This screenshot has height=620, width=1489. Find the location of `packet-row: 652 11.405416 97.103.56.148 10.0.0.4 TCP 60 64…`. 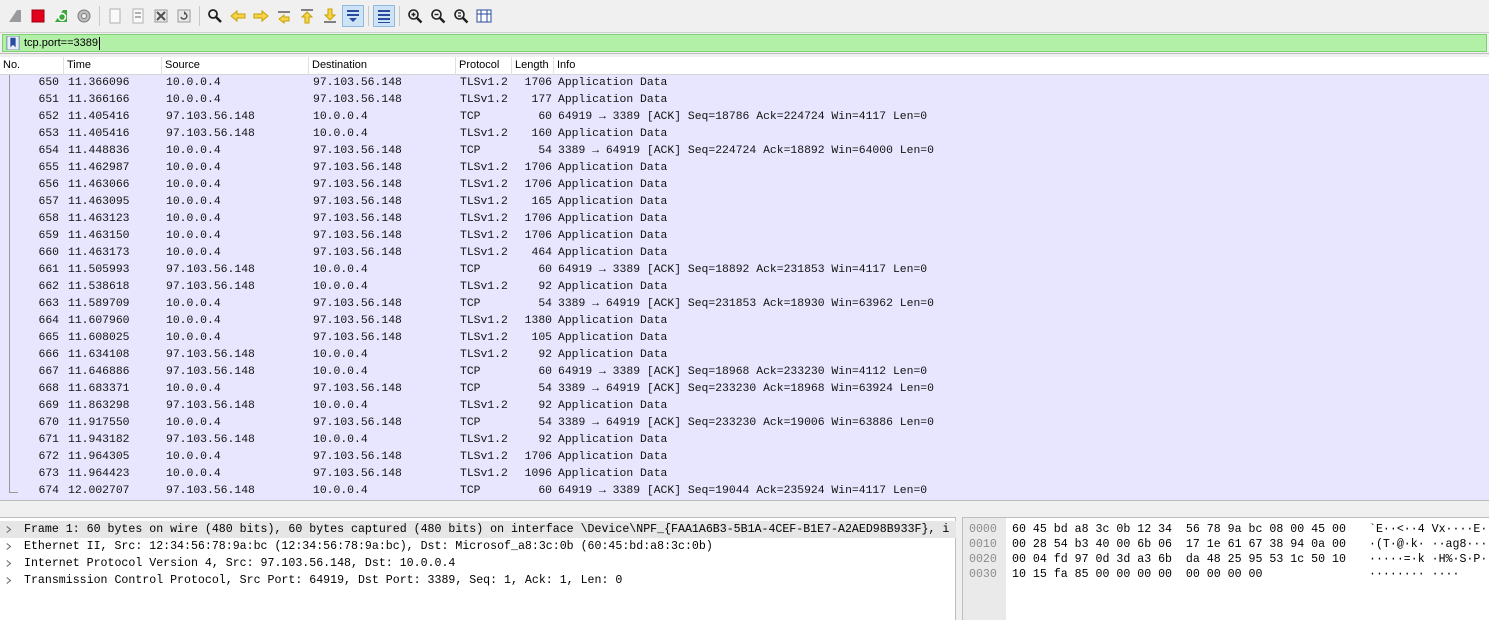

packet-row: 652 11.405416 97.103.56.148 10.0.0.4 TCP 60 64… is located at coordinates (744, 117).